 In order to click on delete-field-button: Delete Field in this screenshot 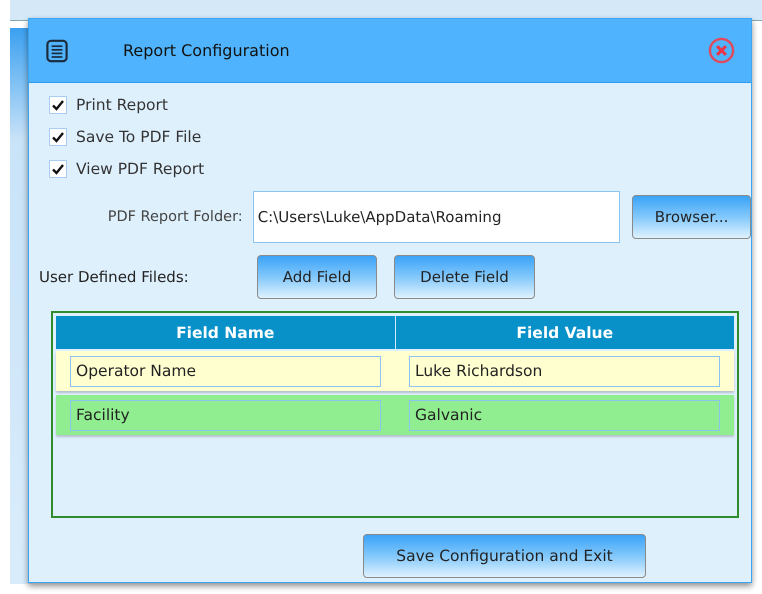, I will do `click(464, 277)`.